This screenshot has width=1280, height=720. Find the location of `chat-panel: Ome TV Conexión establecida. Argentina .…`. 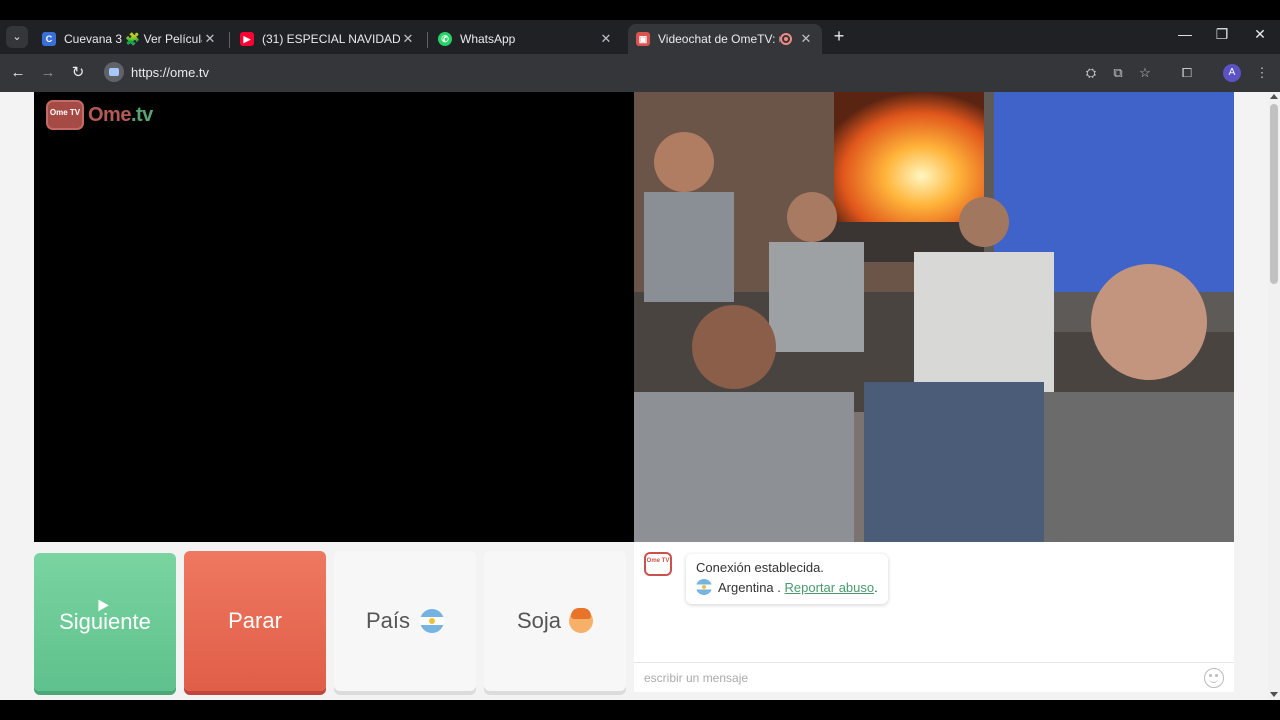

chat-panel: Ome TV Conexión establecida. Argentina .… is located at coordinates (934, 617).